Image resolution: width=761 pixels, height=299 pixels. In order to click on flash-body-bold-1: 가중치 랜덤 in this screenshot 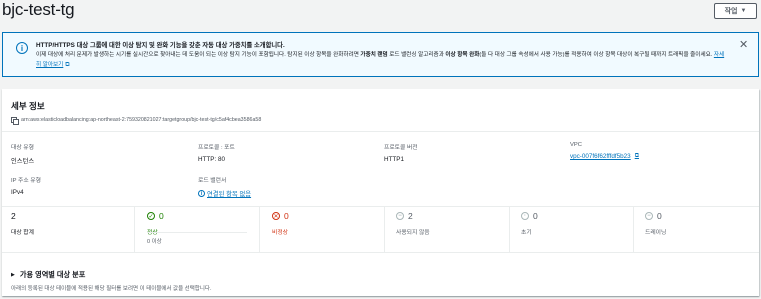, I will do `click(374, 55)`.